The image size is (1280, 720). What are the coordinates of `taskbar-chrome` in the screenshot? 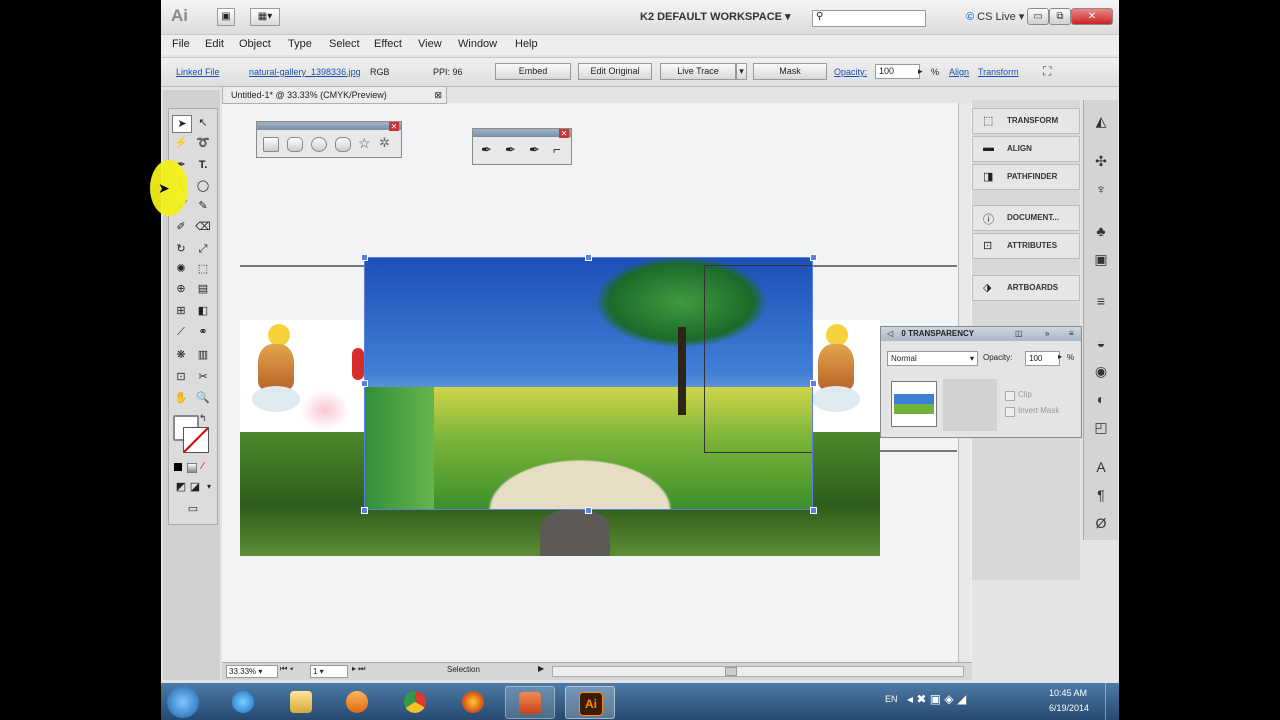 It's located at (415, 701).